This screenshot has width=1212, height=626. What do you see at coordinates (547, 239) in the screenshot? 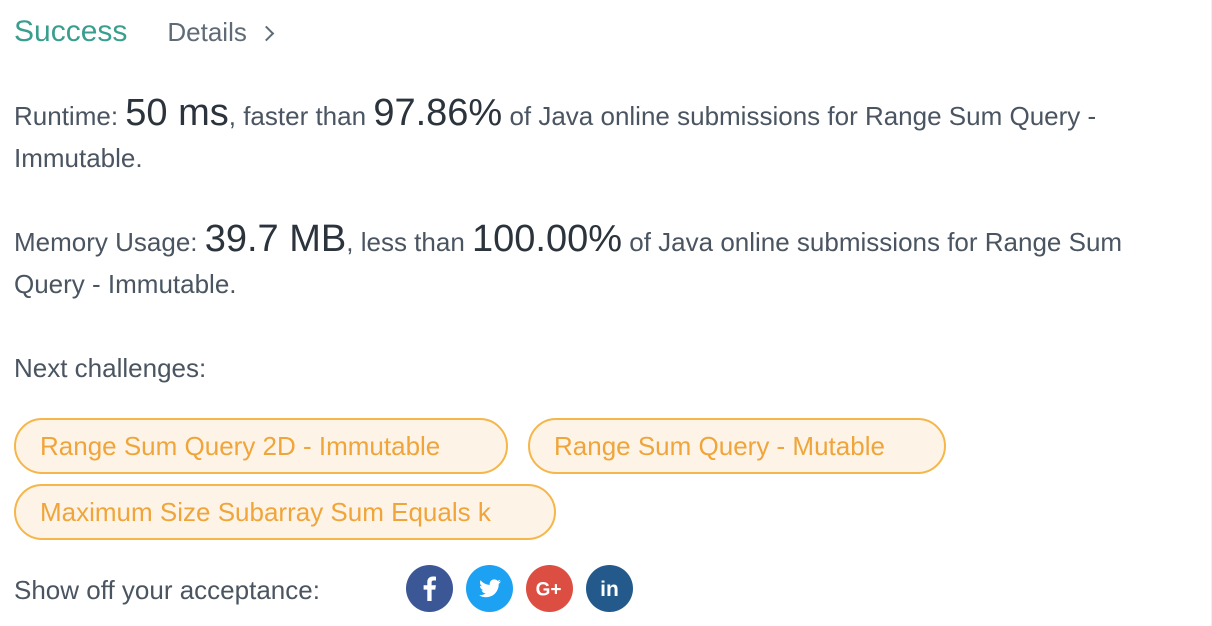
I see `memory-percentile: 100.00%` at bounding box center [547, 239].